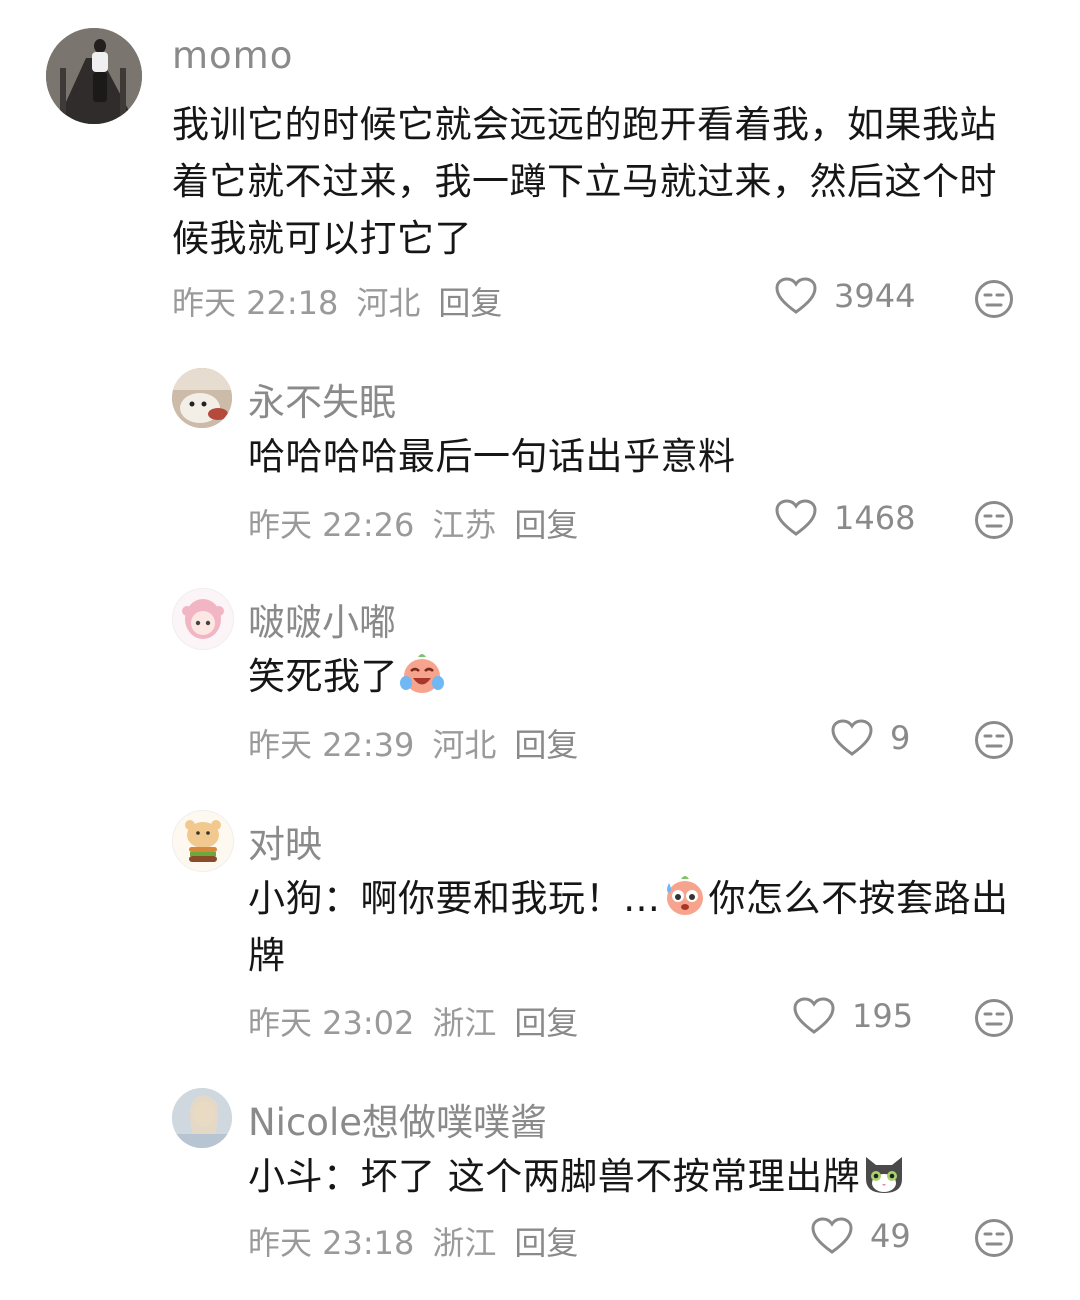 The width and height of the screenshot is (1080, 1300). What do you see at coordinates (422, 743) in the screenshot?
I see `comment-meta: 昨天 22:39 河北 回复` at bounding box center [422, 743].